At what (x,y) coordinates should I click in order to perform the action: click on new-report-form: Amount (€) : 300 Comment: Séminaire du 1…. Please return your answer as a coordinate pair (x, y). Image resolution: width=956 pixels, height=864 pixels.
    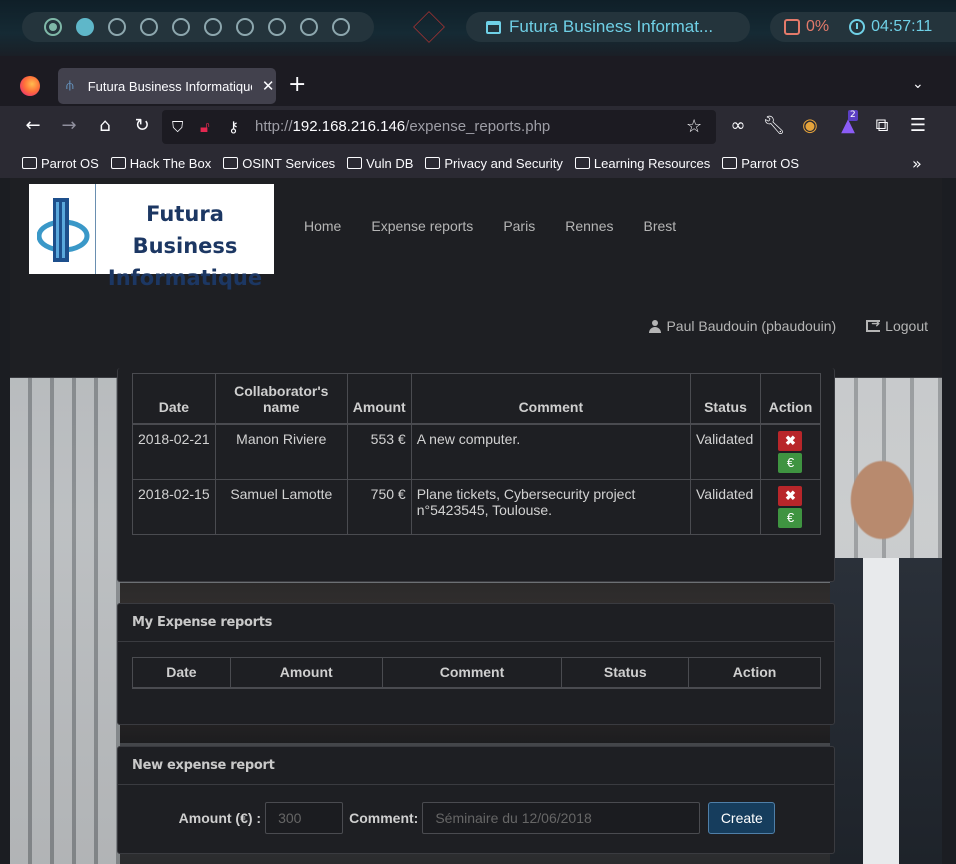
    Looking at the image, I should click on (477, 818).